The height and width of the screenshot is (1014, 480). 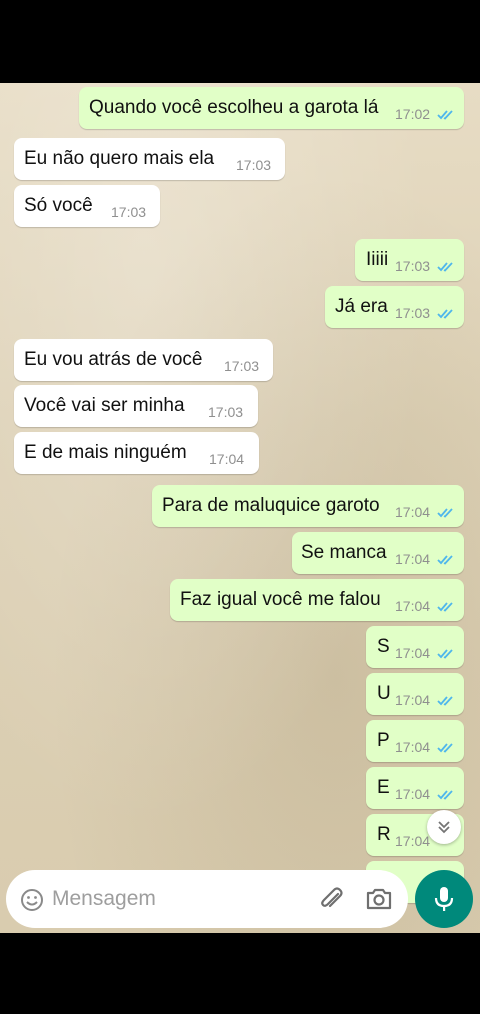 What do you see at coordinates (344, 552) in the screenshot?
I see `message-text: Se manca` at bounding box center [344, 552].